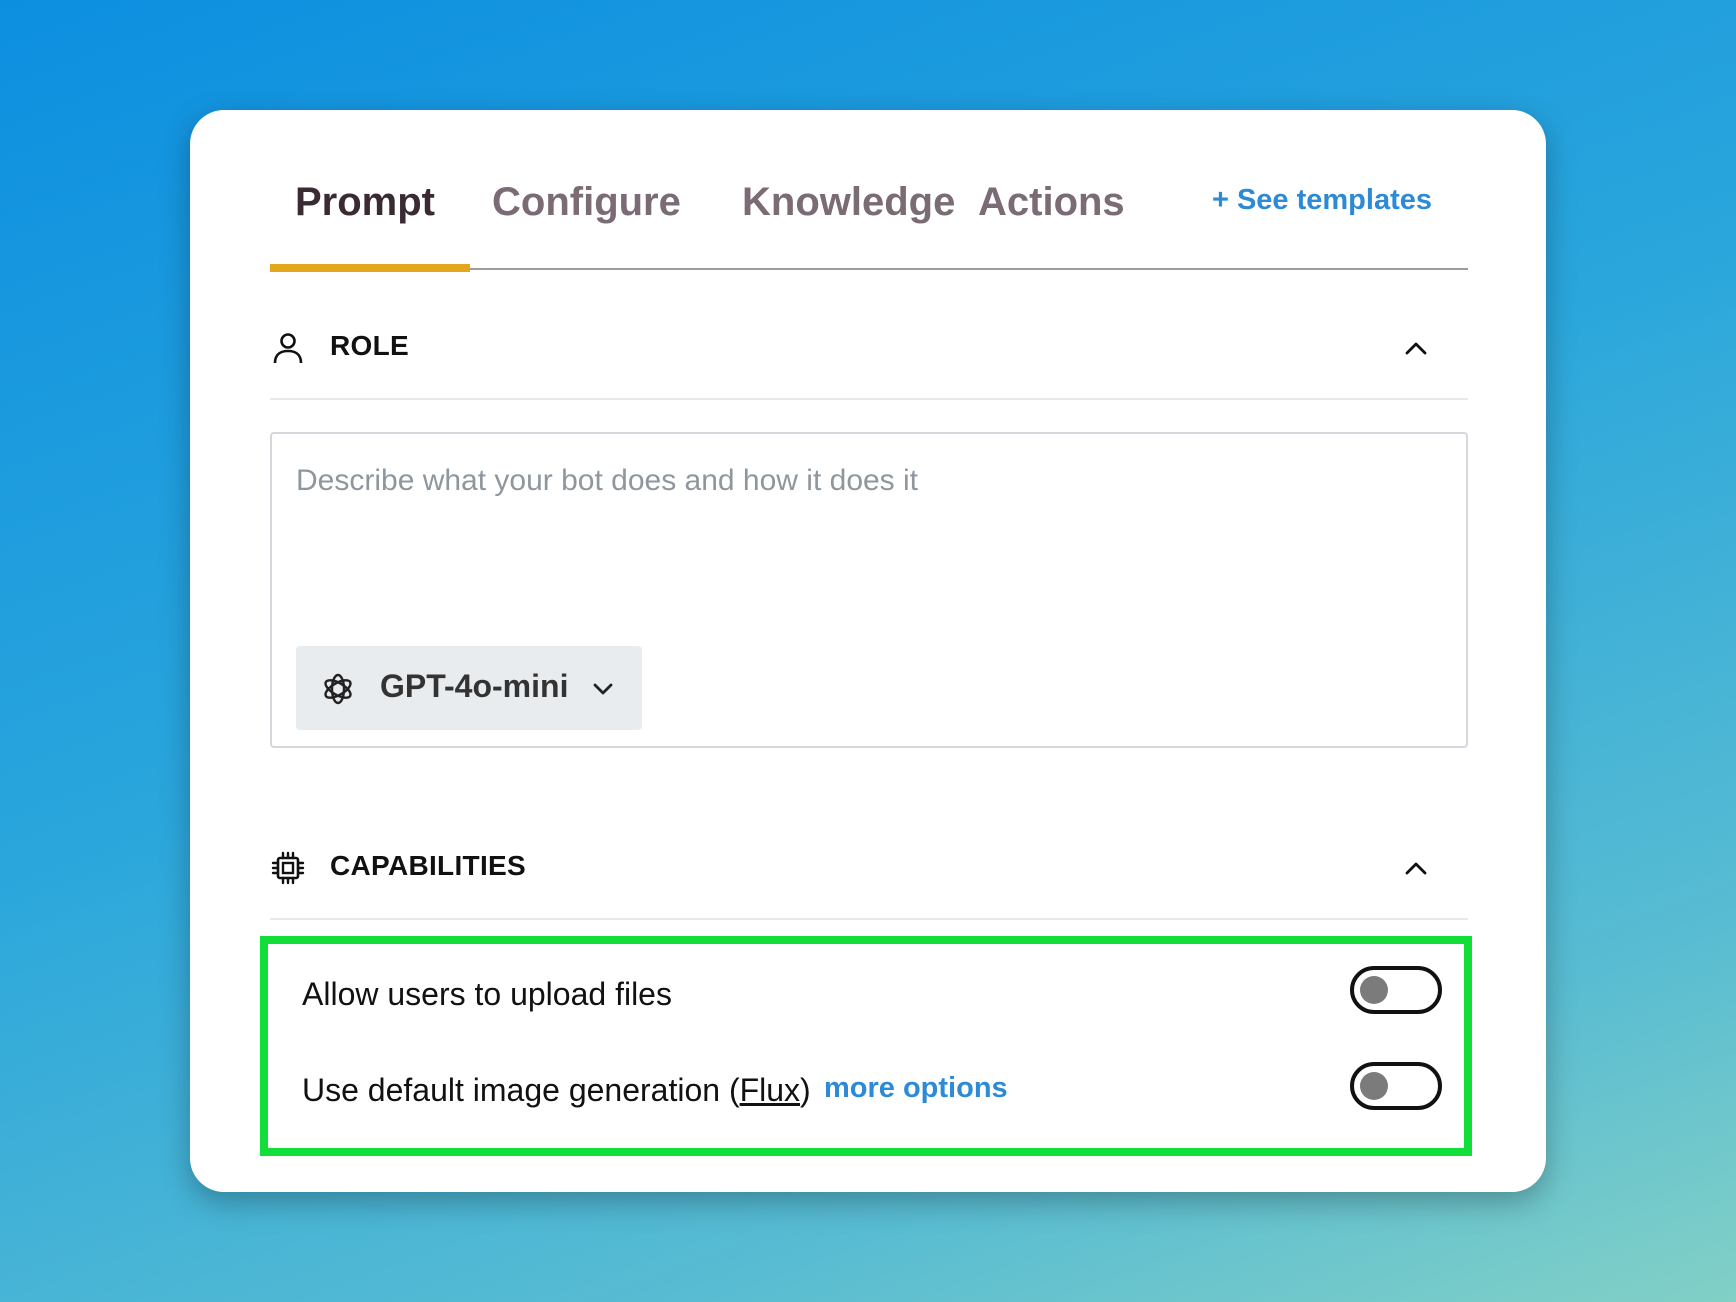 The image size is (1736, 1302). Describe the element at coordinates (869, 534) in the screenshot. I see `role-description-textarea` at that location.